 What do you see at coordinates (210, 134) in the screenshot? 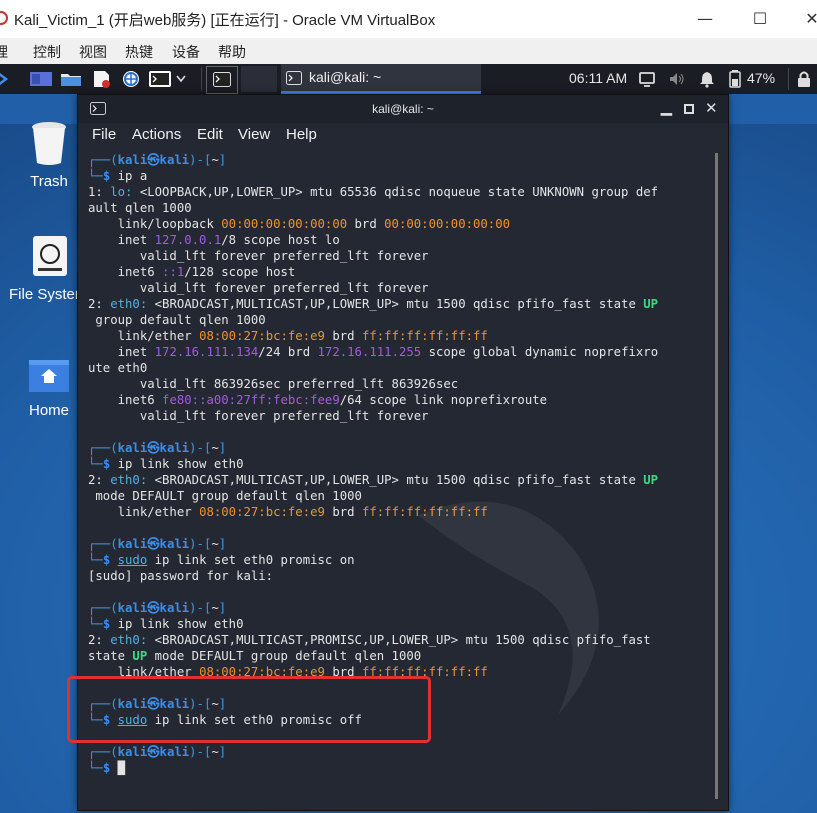
I see `menu-edit: Edit` at bounding box center [210, 134].